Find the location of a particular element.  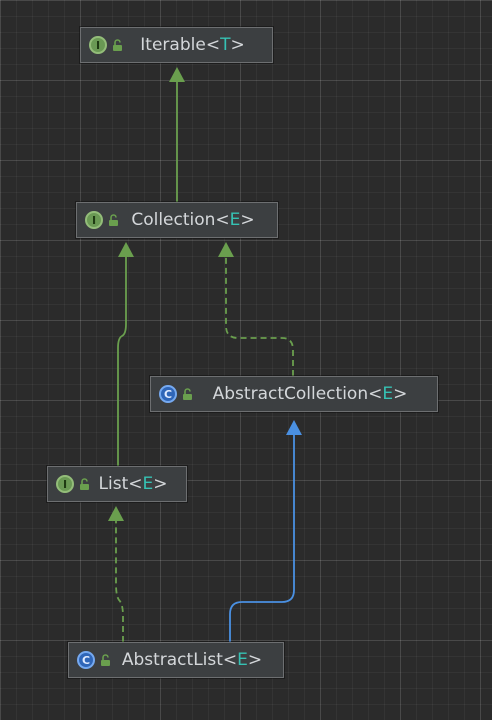

node-label: List<E> is located at coordinates (133, 484).